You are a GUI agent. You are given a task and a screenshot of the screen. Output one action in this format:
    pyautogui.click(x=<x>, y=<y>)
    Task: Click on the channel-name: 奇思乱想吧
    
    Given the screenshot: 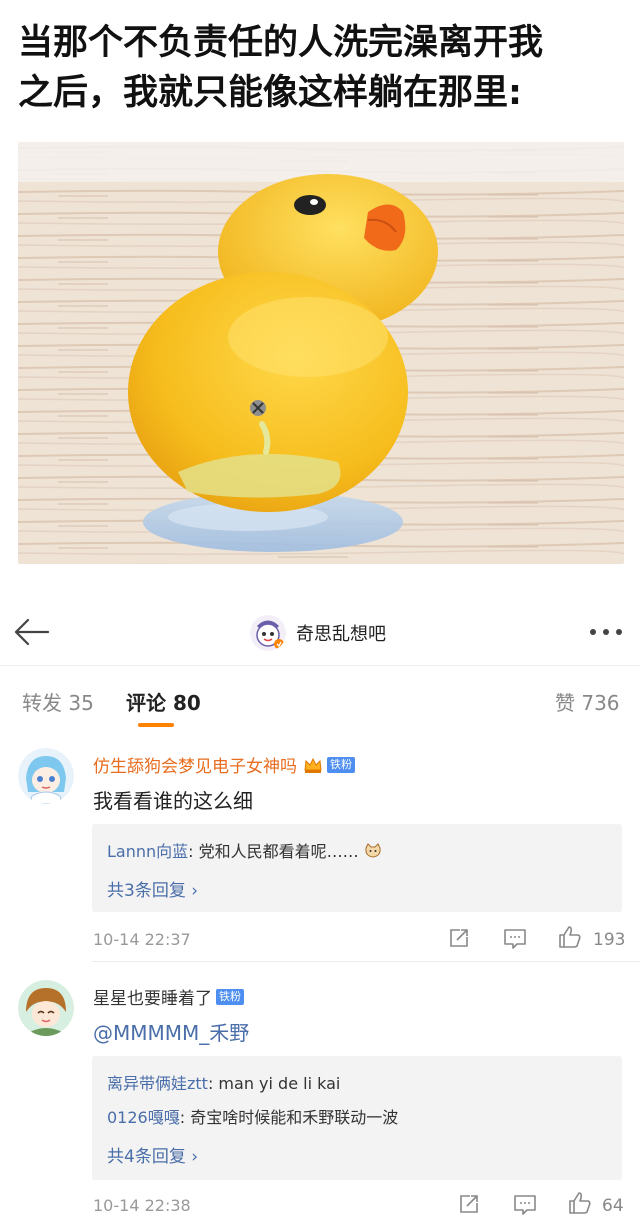 What is the action you would take?
    pyautogui.click(x=341, y=634)
    